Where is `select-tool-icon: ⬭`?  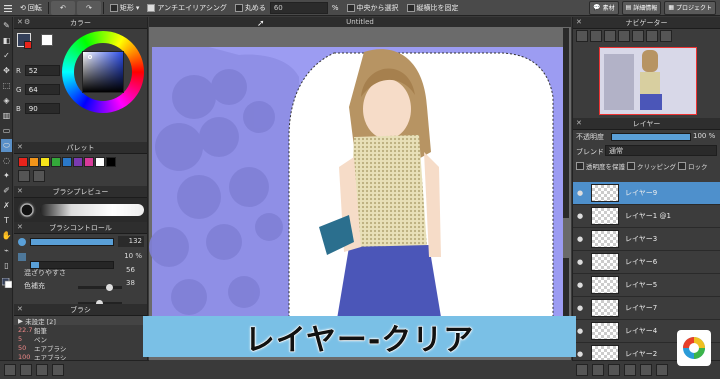
select-tool-icon: ⬭ is located at coordinates (6, 145).